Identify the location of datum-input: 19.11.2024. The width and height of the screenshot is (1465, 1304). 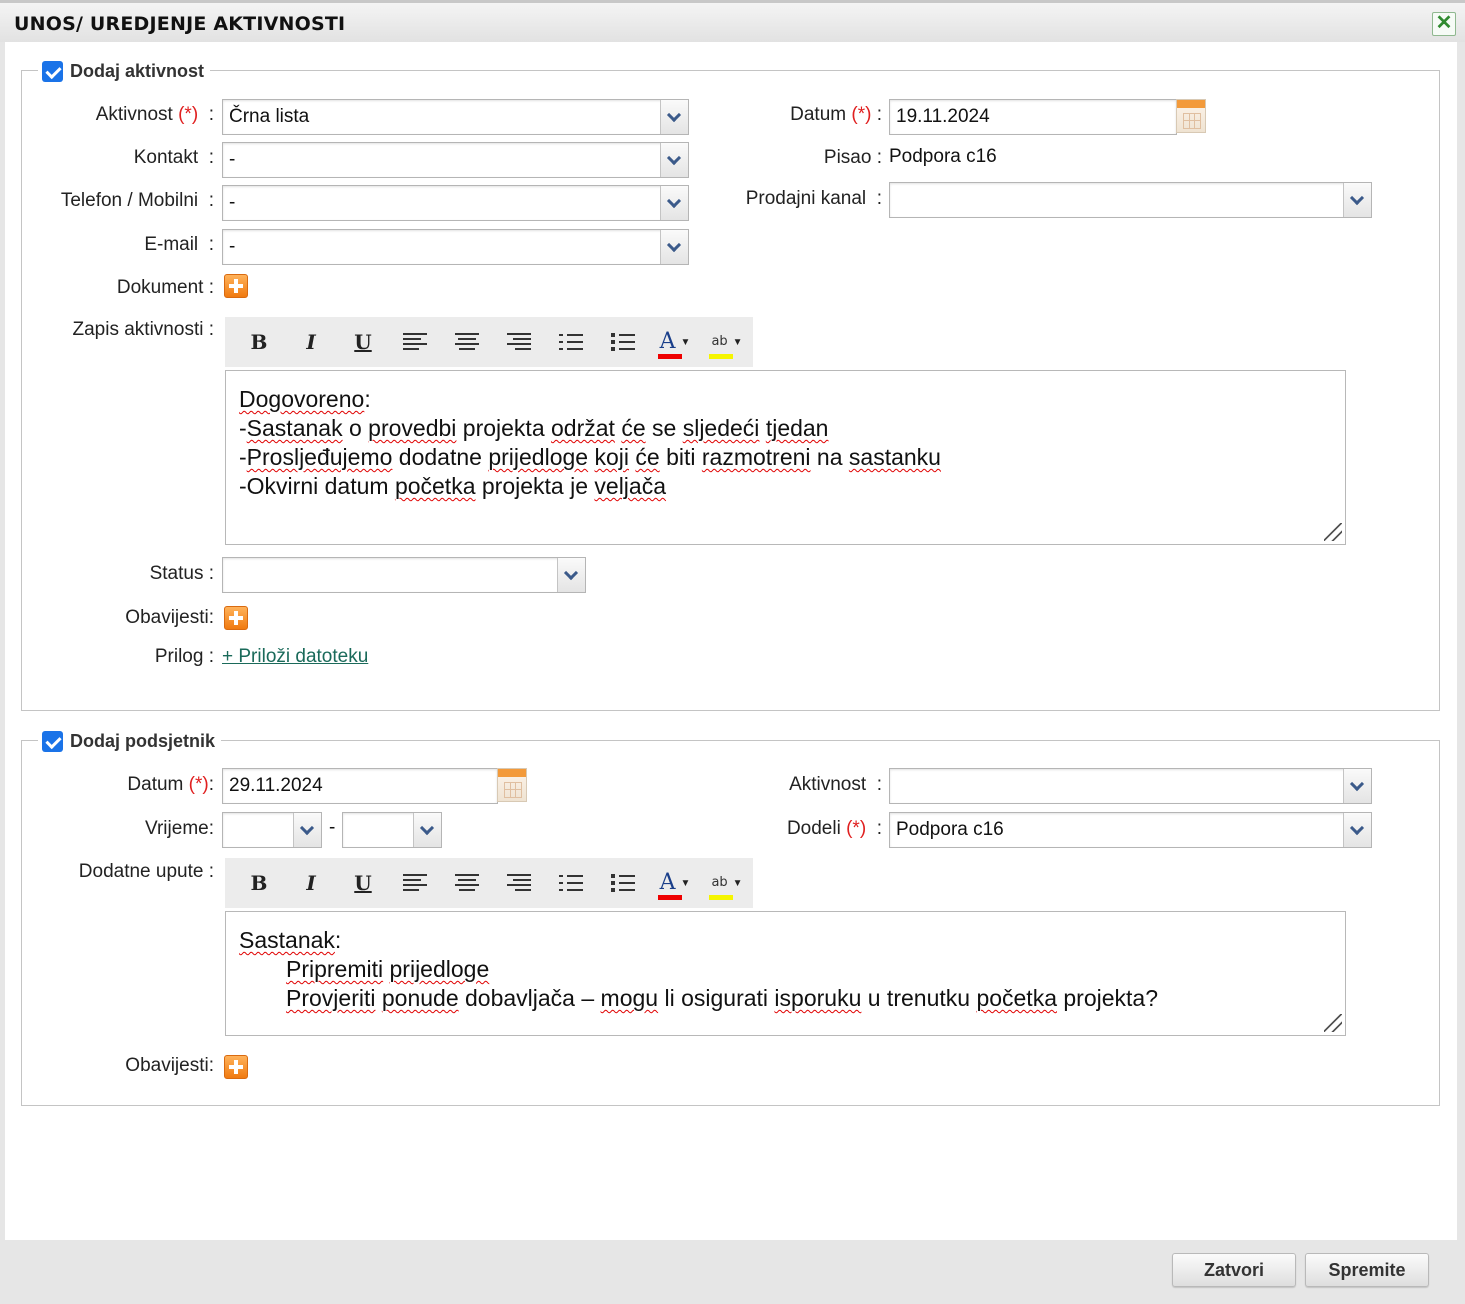
(1033, 117).